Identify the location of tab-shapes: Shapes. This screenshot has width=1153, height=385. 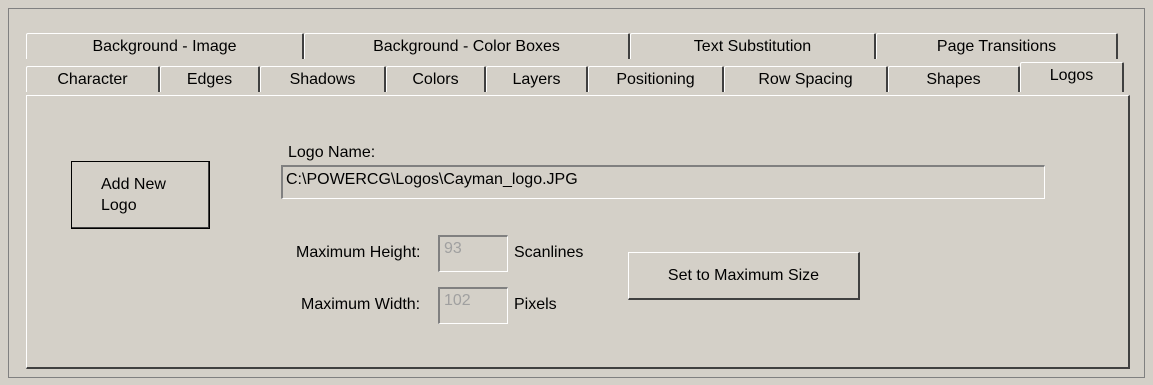
(954, 79).